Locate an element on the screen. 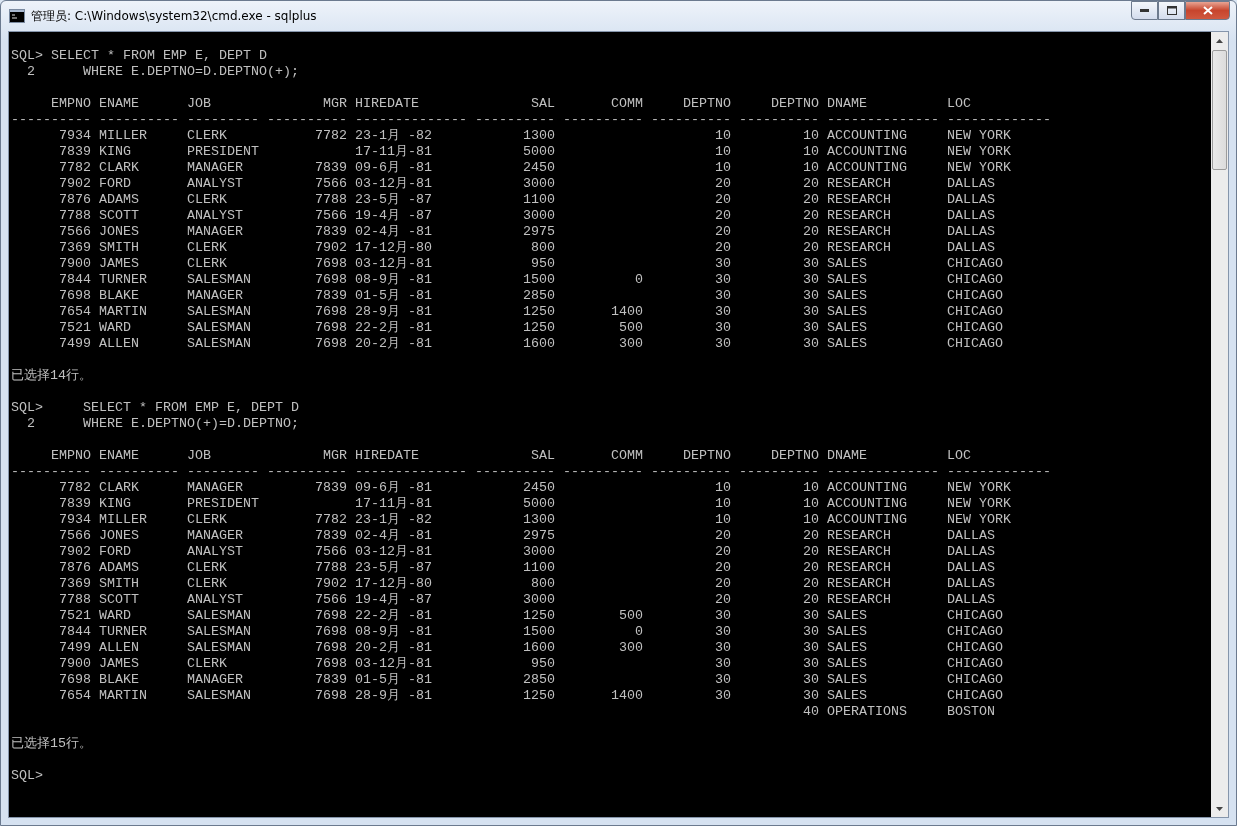 The image size is (1237, 826). table-cell: PRESIDENT is located at coordinates (223, 152).